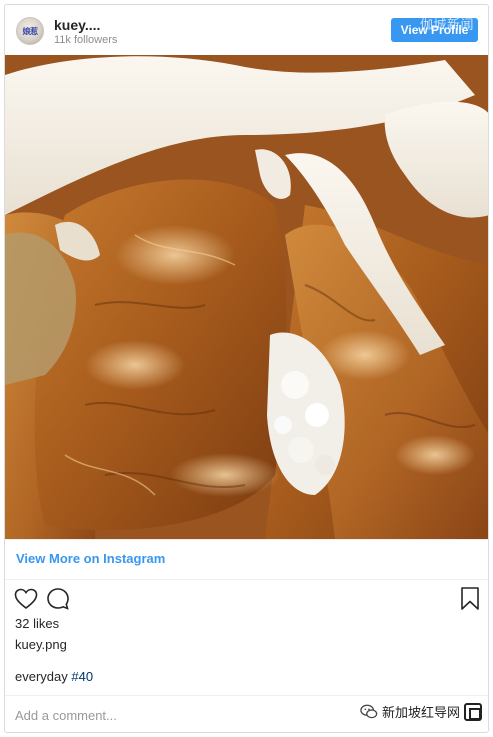 The width and height of the screenshot is (493, 737). I want to click on qr-code-icon, so click(473, 711).